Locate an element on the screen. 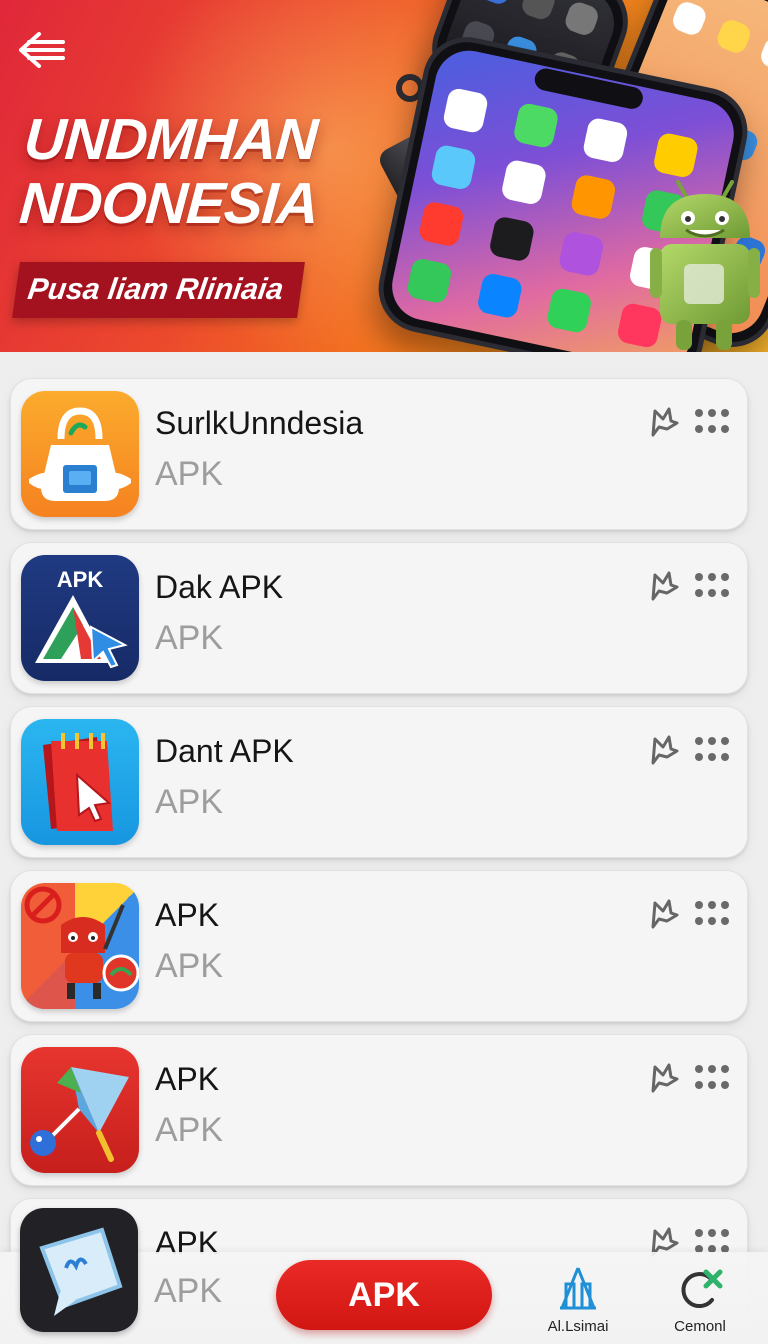 Image resolution: width=768 pixels, height=1344 pixels. robot-mascot-icon is located at coordinates (80, 946).